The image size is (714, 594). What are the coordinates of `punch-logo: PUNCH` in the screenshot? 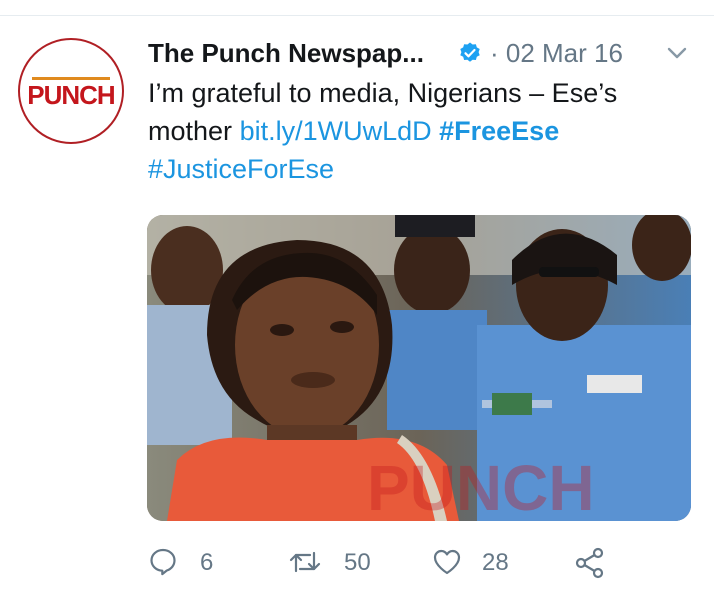 It's located at (71, 95).